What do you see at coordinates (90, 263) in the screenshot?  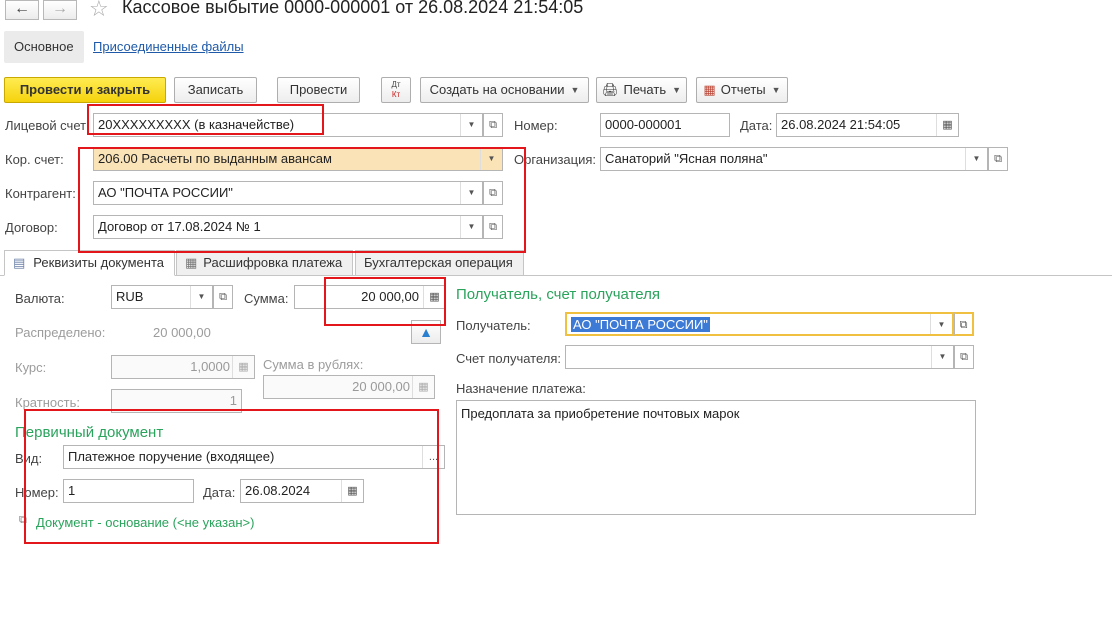 I see `tab-requisites: ▤ Реквизиты документа` at bounding box center [90, 263].